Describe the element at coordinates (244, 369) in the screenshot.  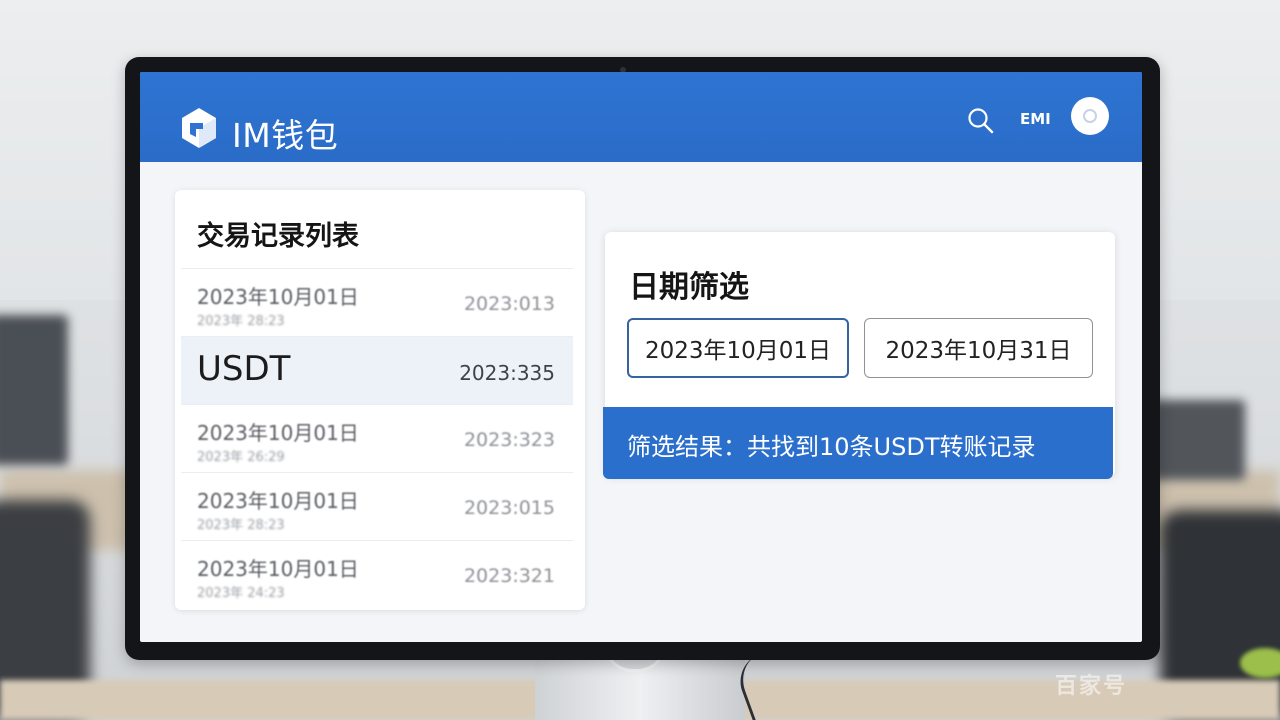
I see `transaction-date: USDT` at that location.